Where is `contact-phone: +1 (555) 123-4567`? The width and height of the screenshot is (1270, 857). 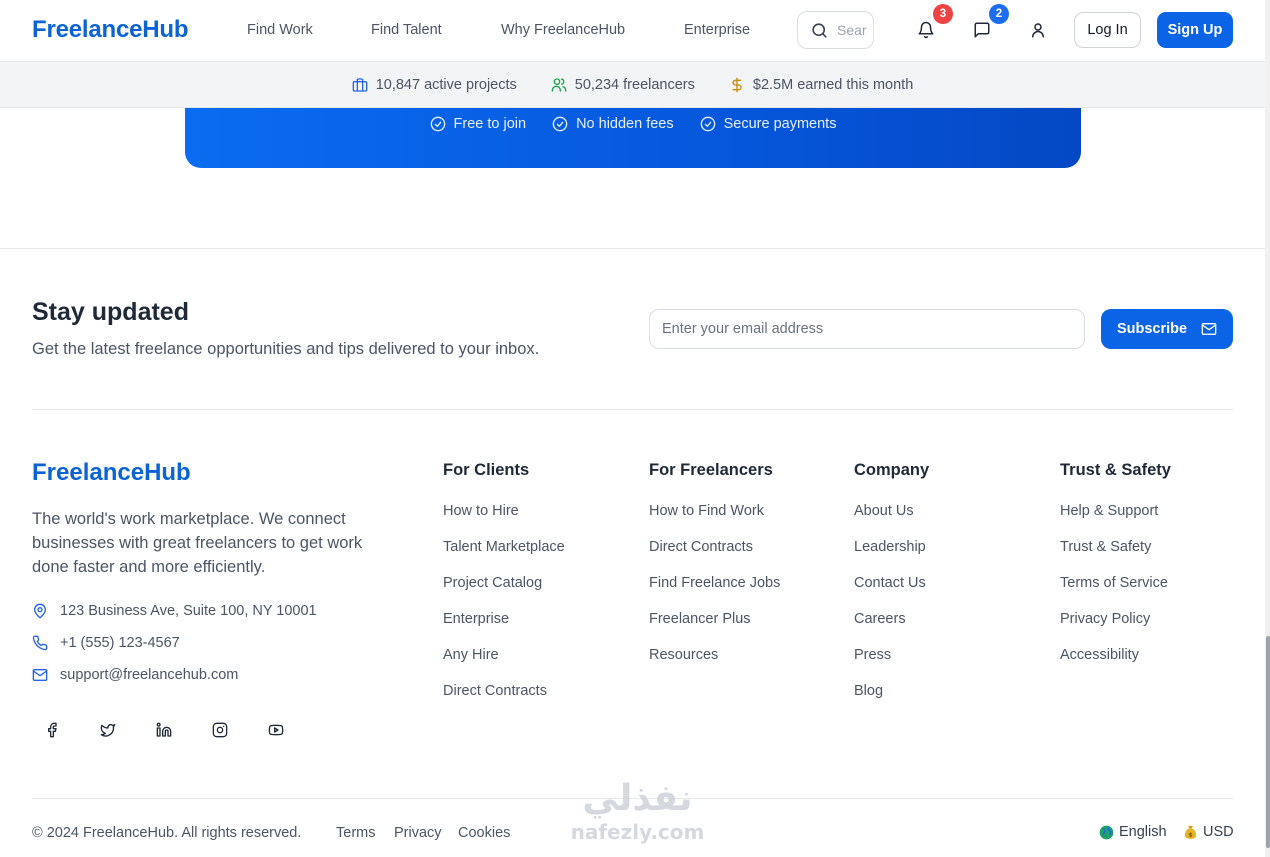
contact-phone: +1 (555) 123-4567 is located at coordinates (106, 643).